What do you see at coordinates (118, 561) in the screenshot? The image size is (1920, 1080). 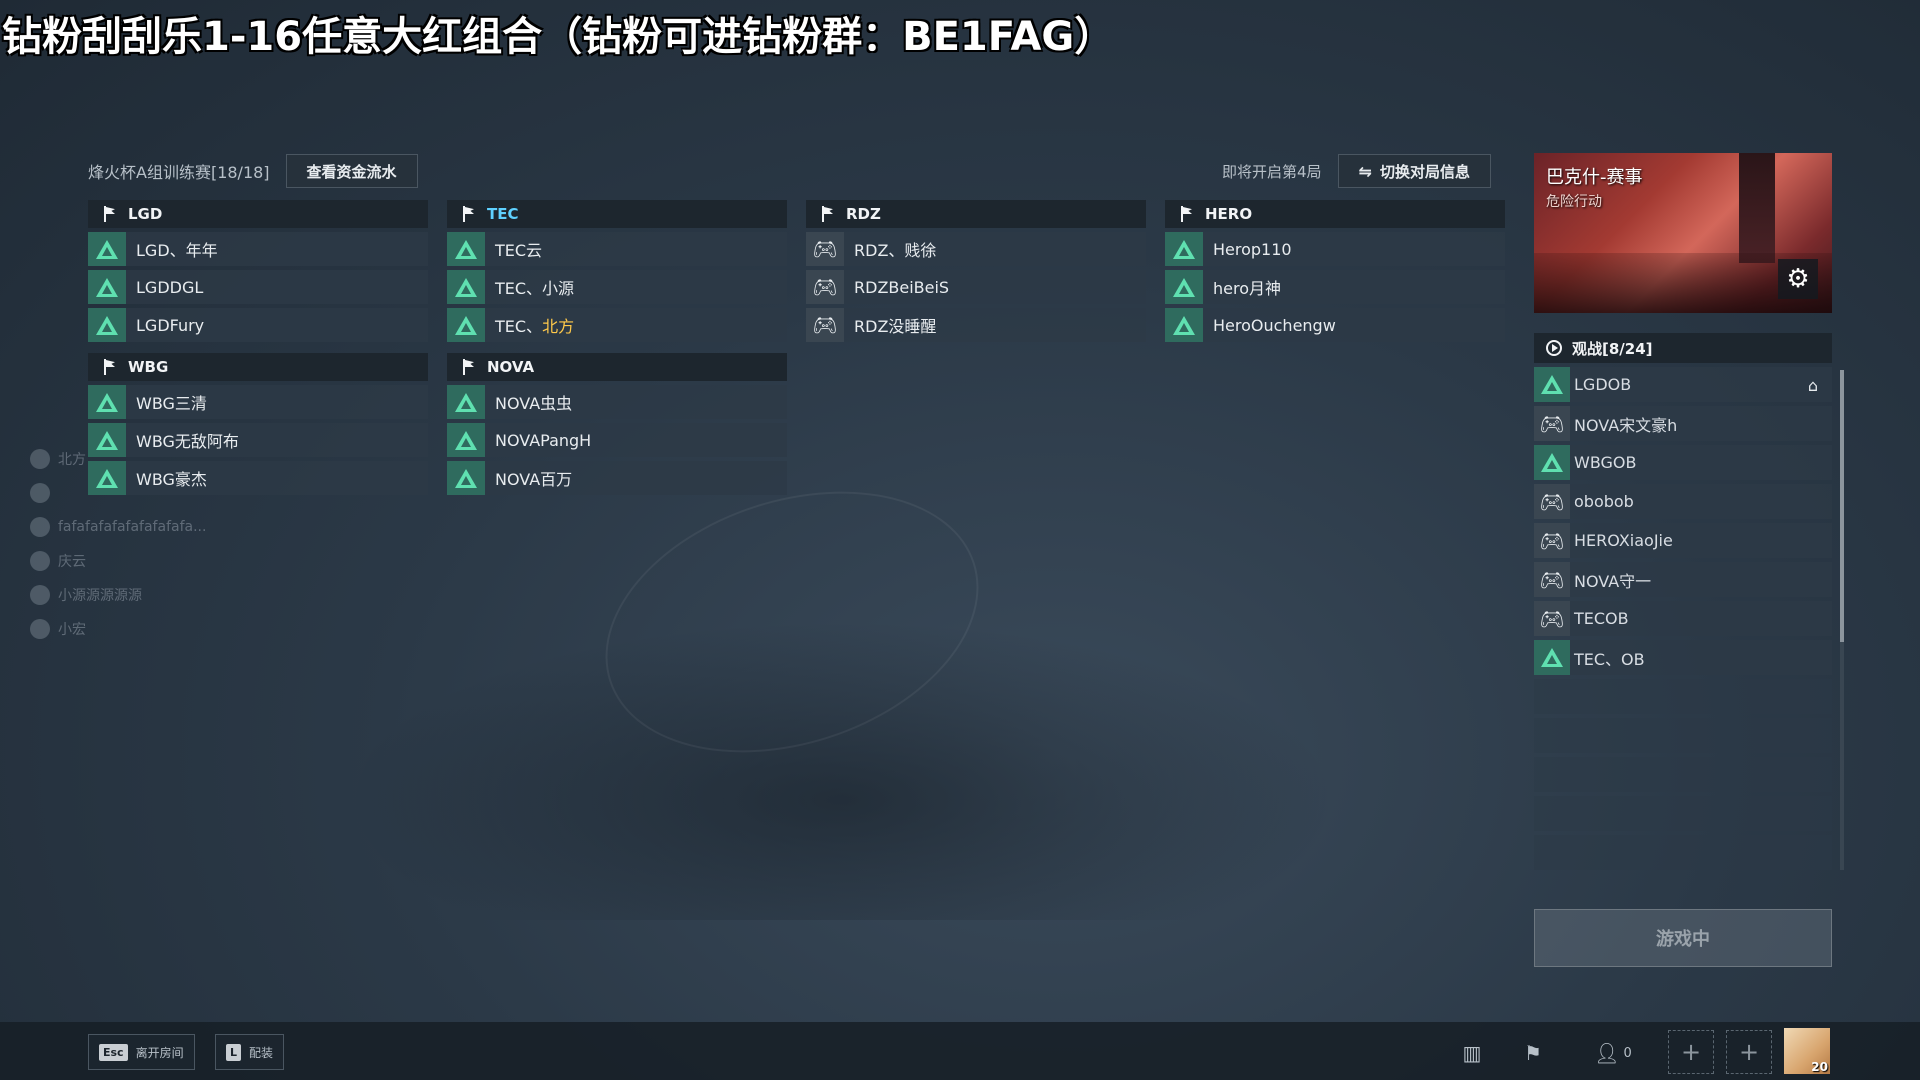 I see `chat-item: 庆云` at bounding box center [118, 561].